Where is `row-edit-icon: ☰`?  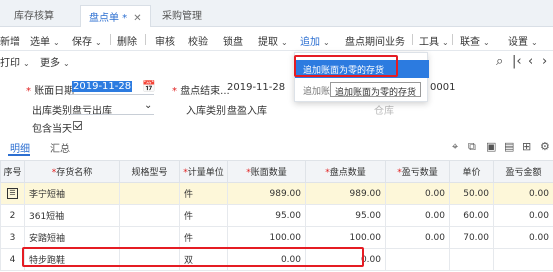 row-edit-icon: ☰ is located at coordinates (12, 193).